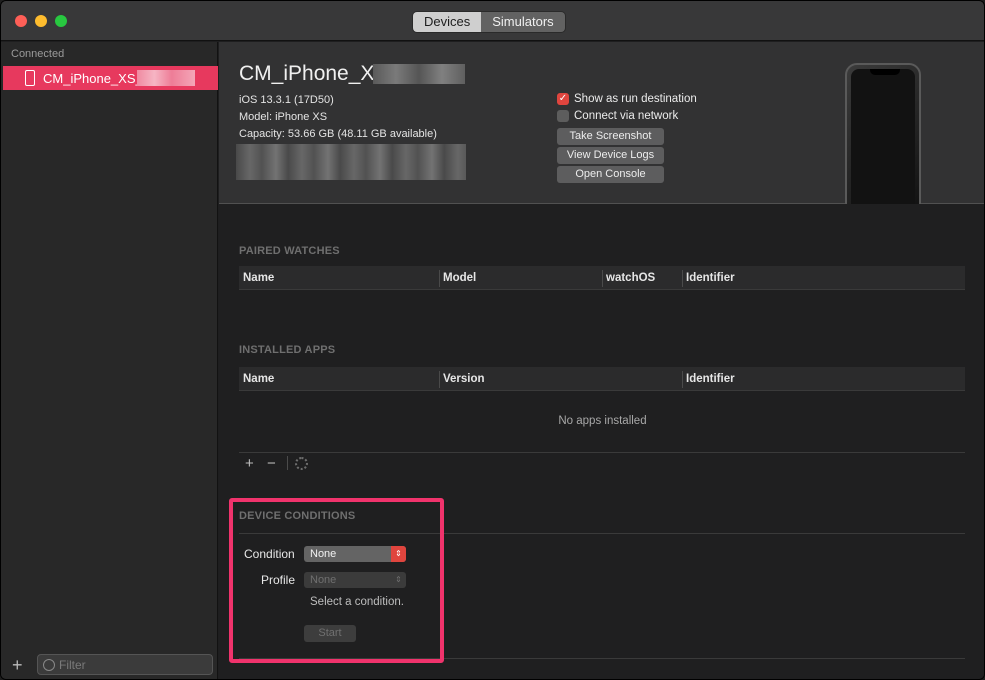  I want to click on sidebar-item-label: CM_iPhone_XS_, so click(93, 78).